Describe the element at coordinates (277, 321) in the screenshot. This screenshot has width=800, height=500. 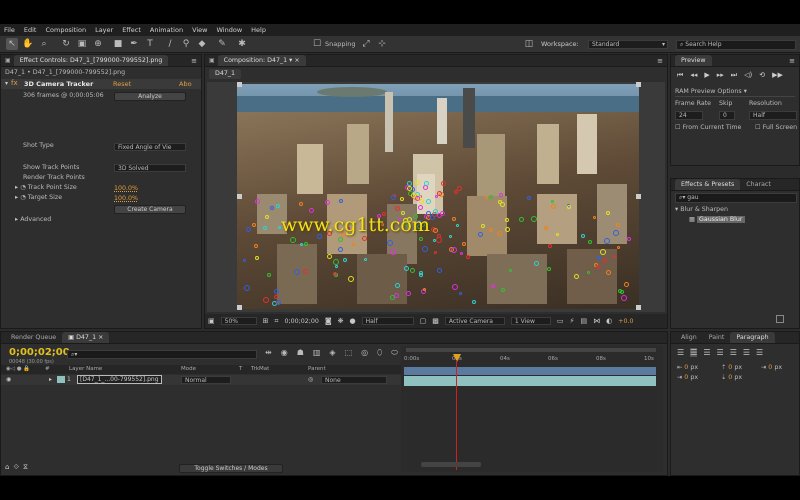
I see `region-icon: ⌗` at that location.